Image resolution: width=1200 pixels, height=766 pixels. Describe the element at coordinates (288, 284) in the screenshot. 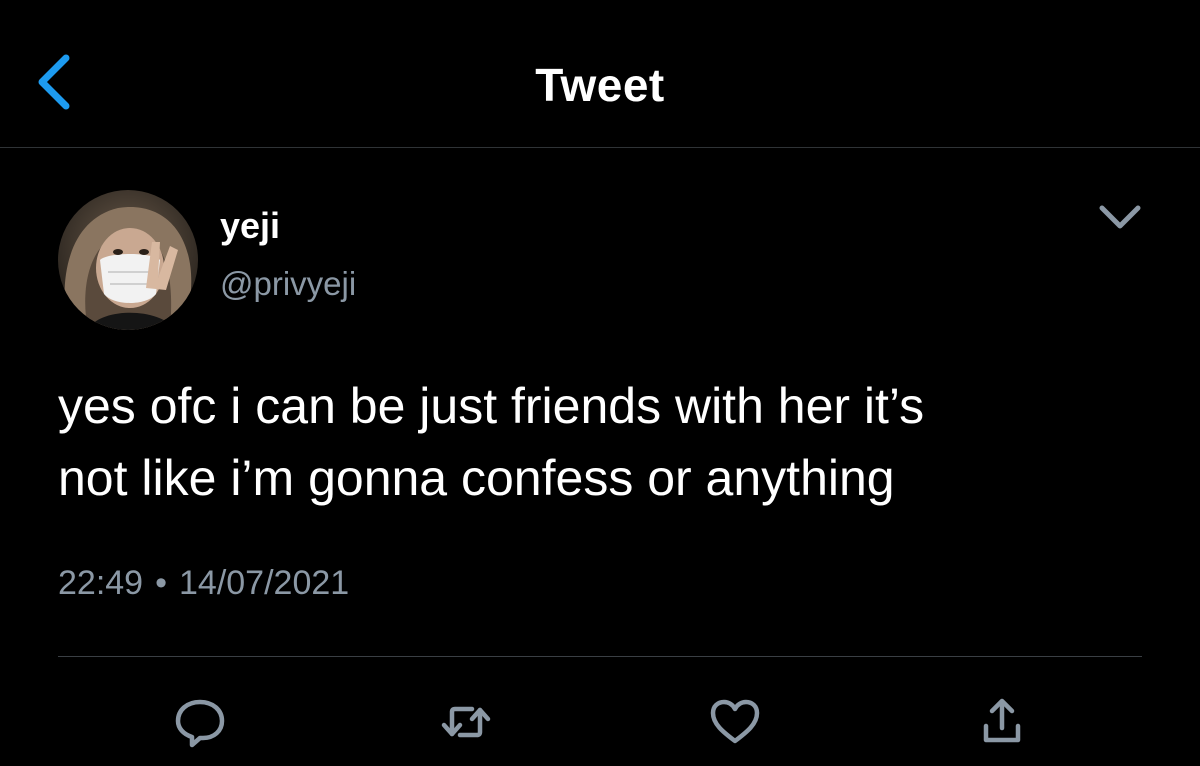

I see `user-handle: @privyeji` at that location.